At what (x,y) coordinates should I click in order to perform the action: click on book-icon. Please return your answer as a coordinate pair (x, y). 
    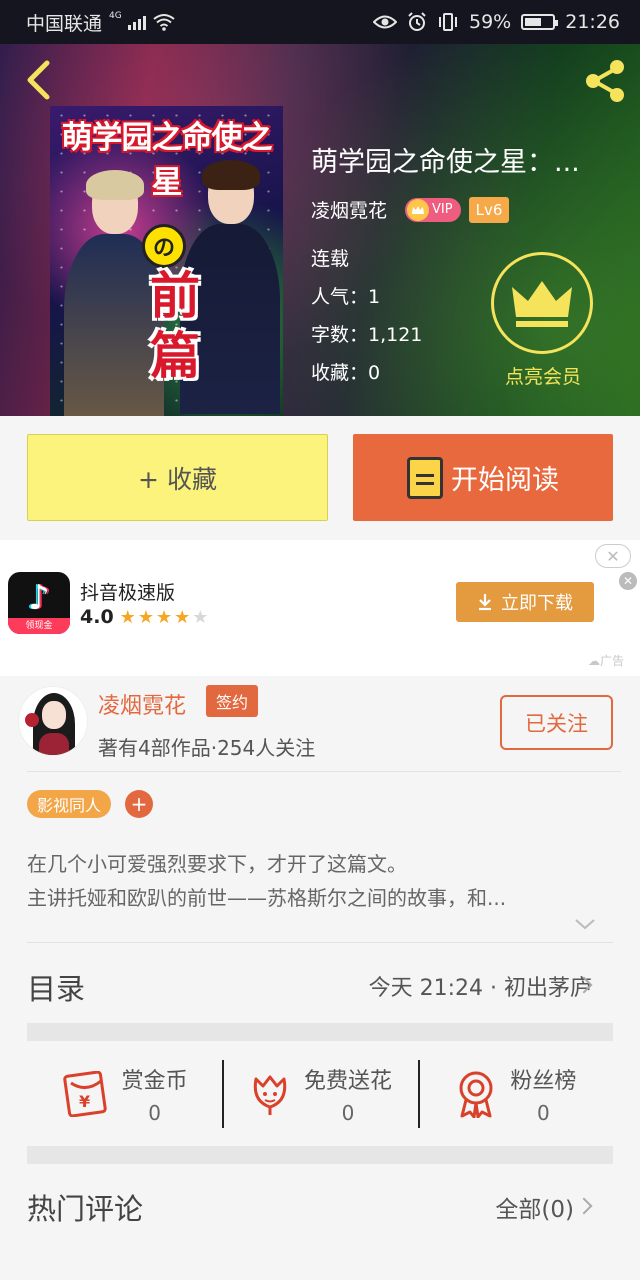
    Looking at the image, I should click on (425, 477).